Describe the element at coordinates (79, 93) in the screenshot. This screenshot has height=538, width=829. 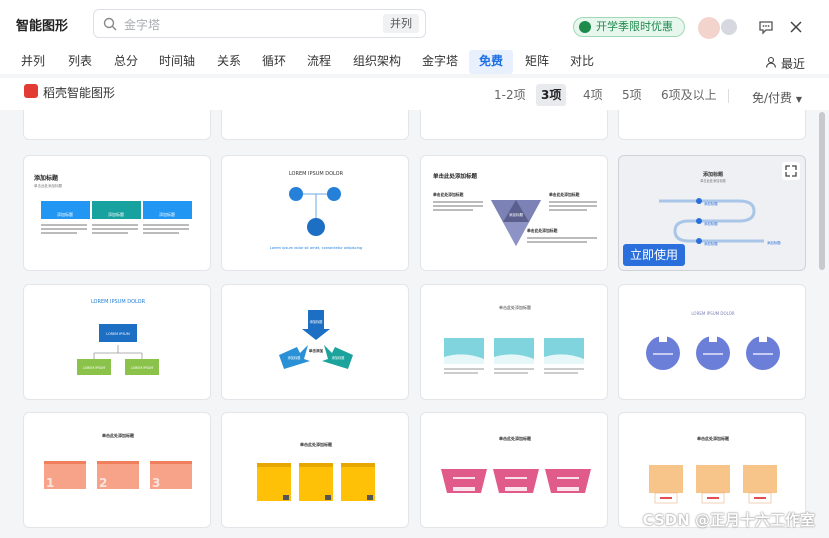
I see `brand-name: 稻壳智能图形` at that location.